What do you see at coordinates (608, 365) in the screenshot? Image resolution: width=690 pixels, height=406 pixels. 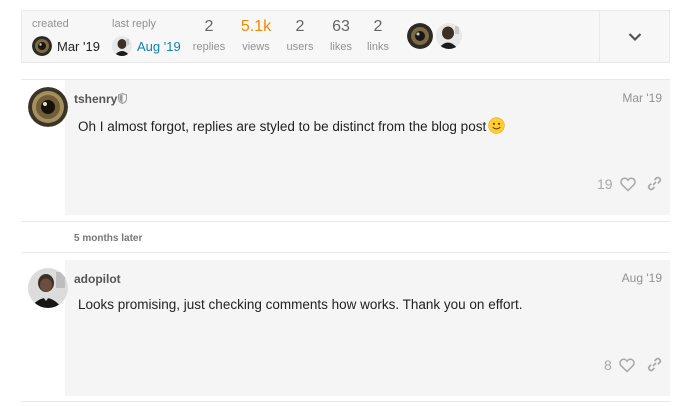 I see `like-count: 8` at bounding box center [608, 365].